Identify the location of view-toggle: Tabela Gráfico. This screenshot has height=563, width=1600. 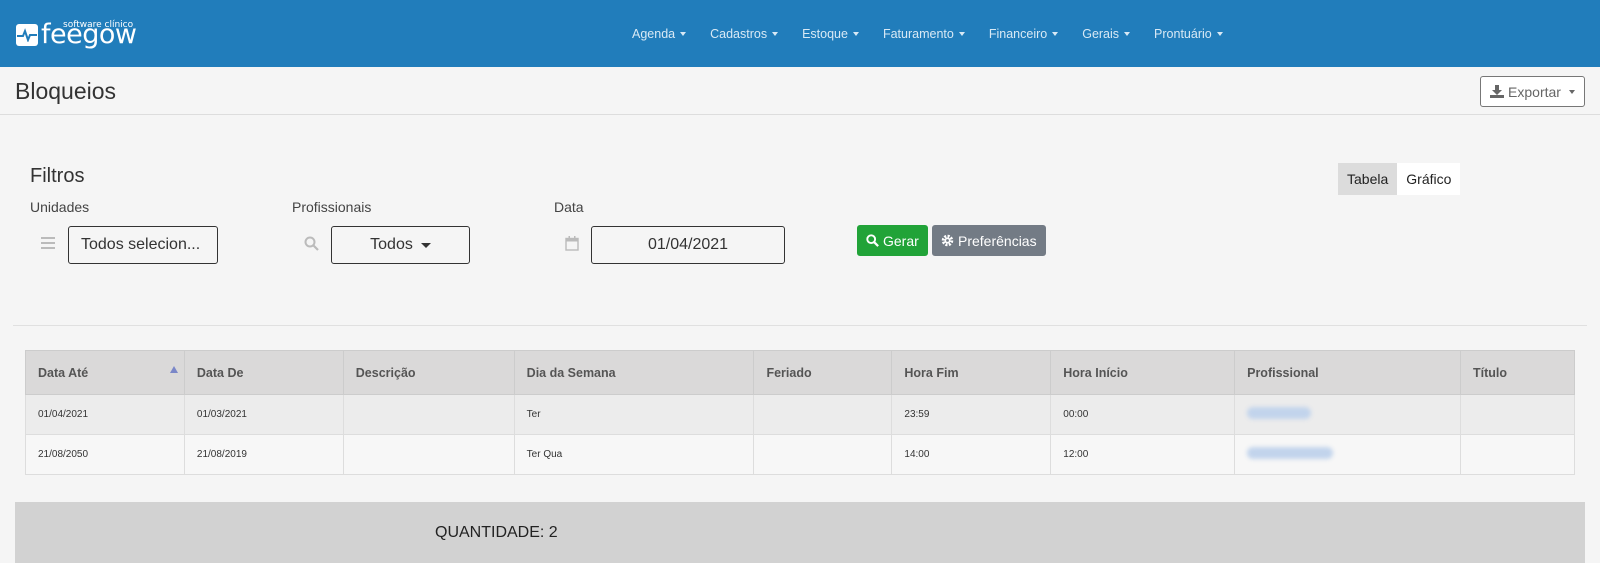
(1399, 179).